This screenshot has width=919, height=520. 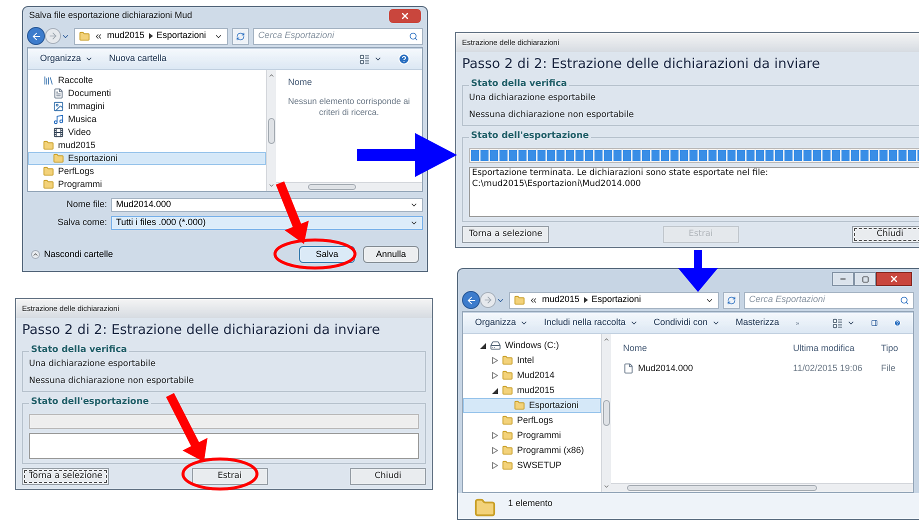 What do you see at coordinates (138, 59) in the screenshot?
I see `toolbar-menu: Nuova cartella` at bounding box center [138, 59].